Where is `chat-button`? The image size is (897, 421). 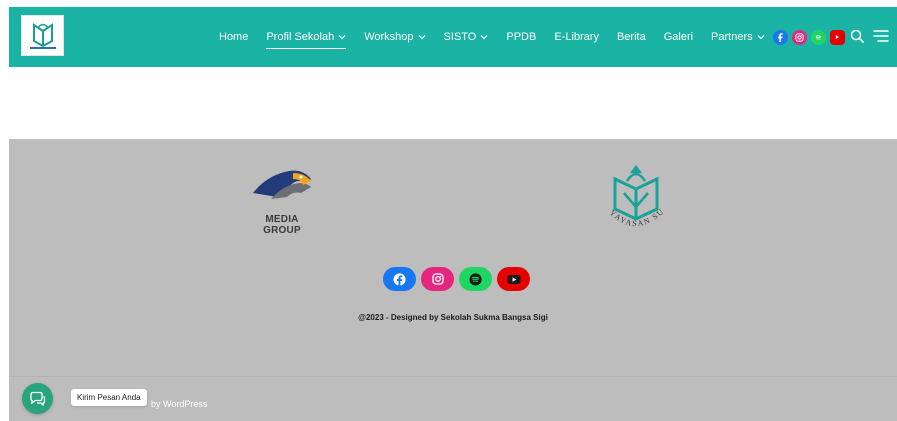
chat-button is located at coordinates (37, 398).